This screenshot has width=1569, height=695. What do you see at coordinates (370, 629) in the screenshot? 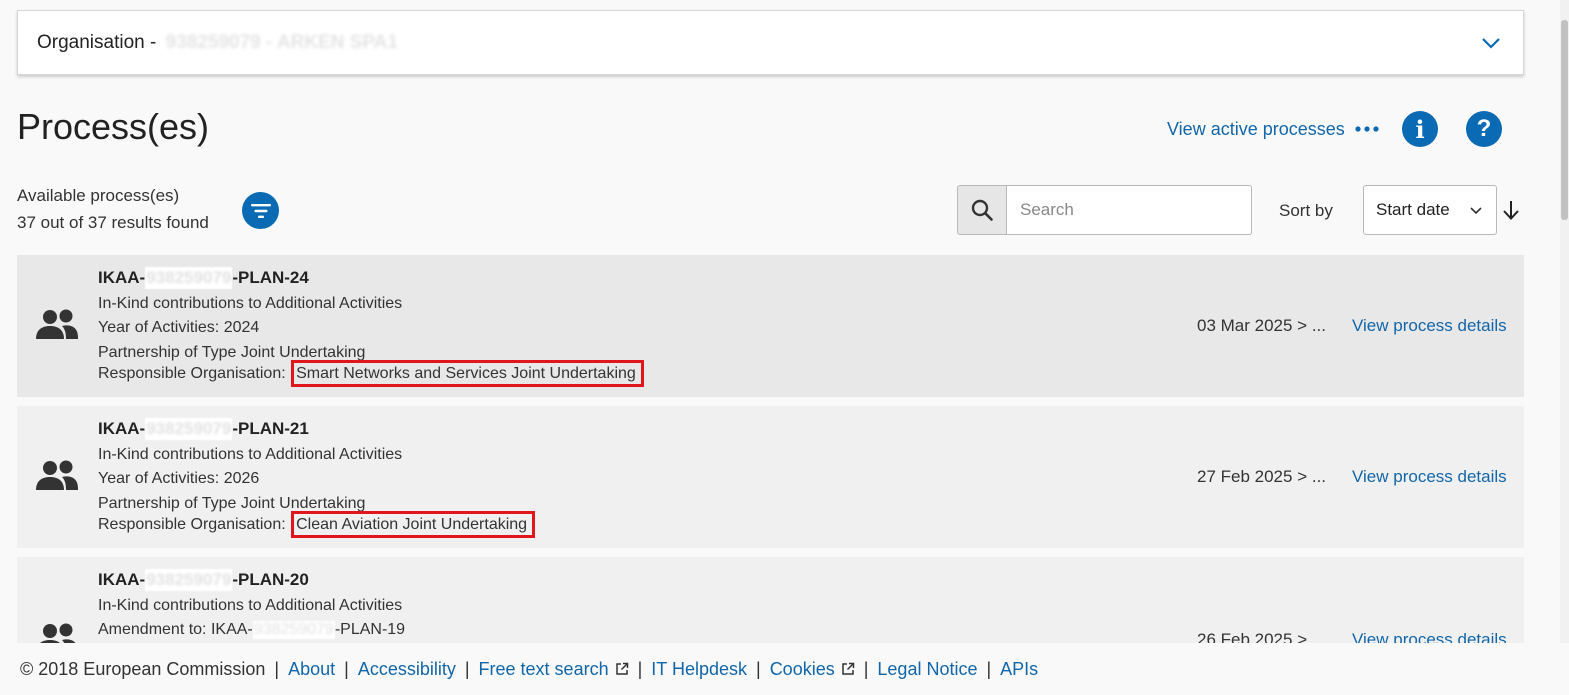
I see `amendment-suffix: -PLAN-19` at bounding box center [370, 629].